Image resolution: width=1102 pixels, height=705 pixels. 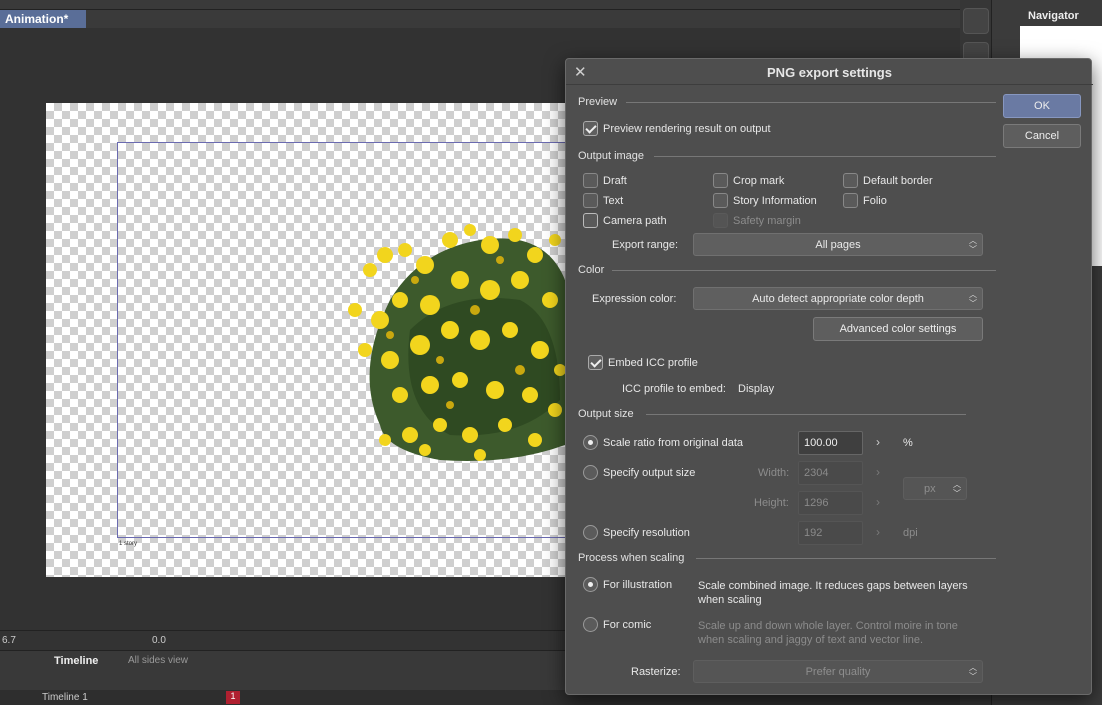 What do you see at coordinates (829, 72) in the screenshot?
I see `dialog-title: PNG export settings` at bounding box center [829, 72].